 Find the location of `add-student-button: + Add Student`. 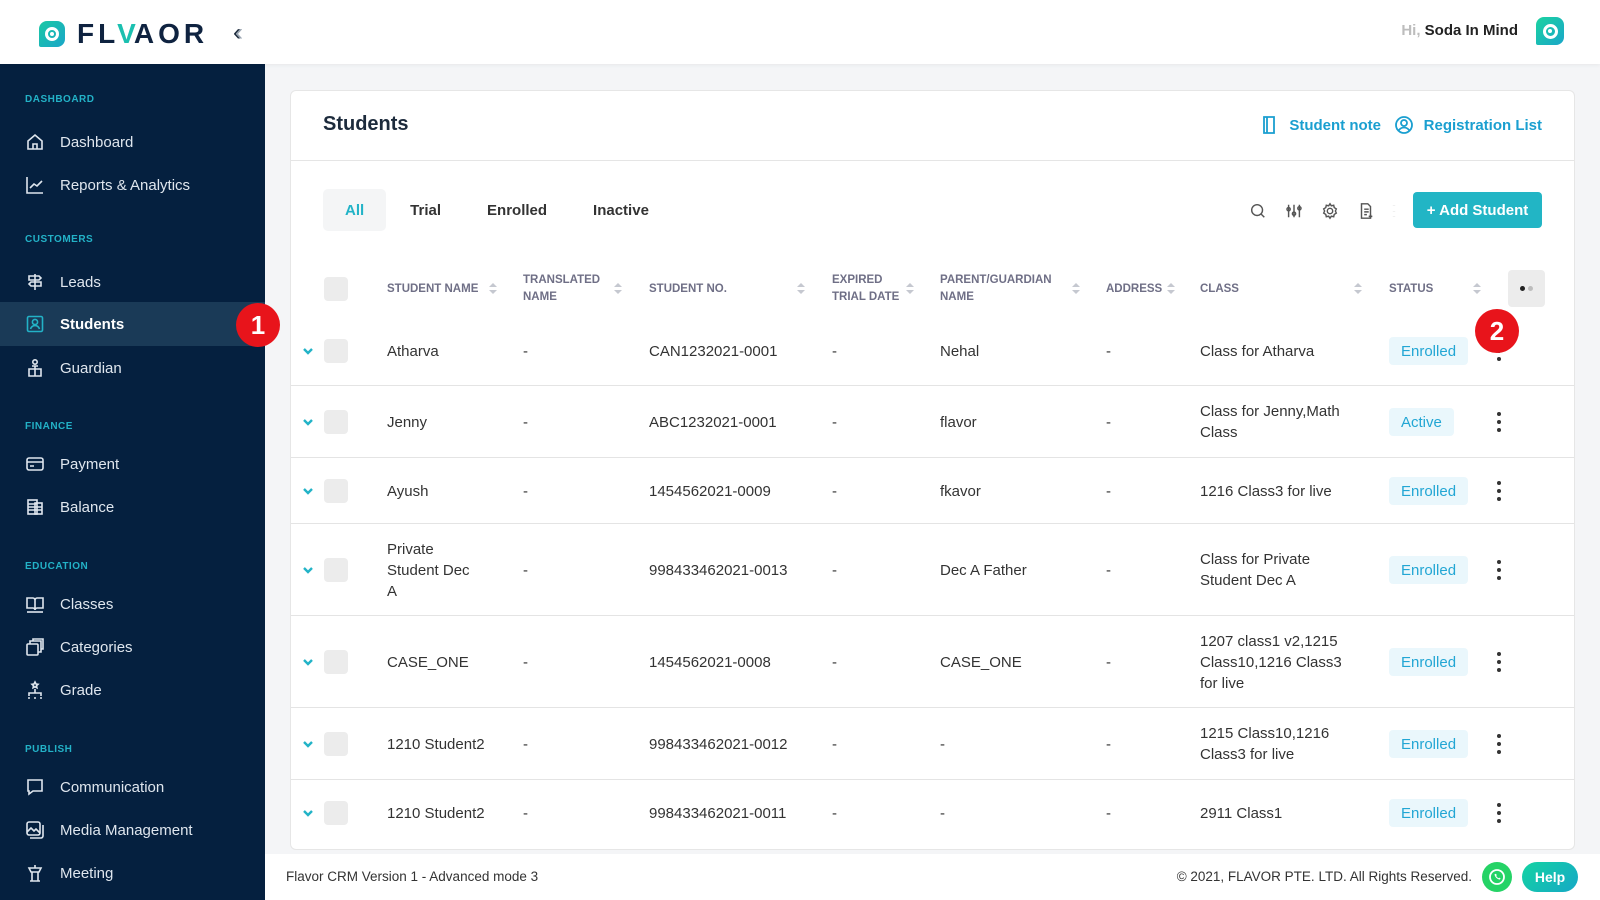

add-student-button: + Add Student is located at coordinates (1477, 210).